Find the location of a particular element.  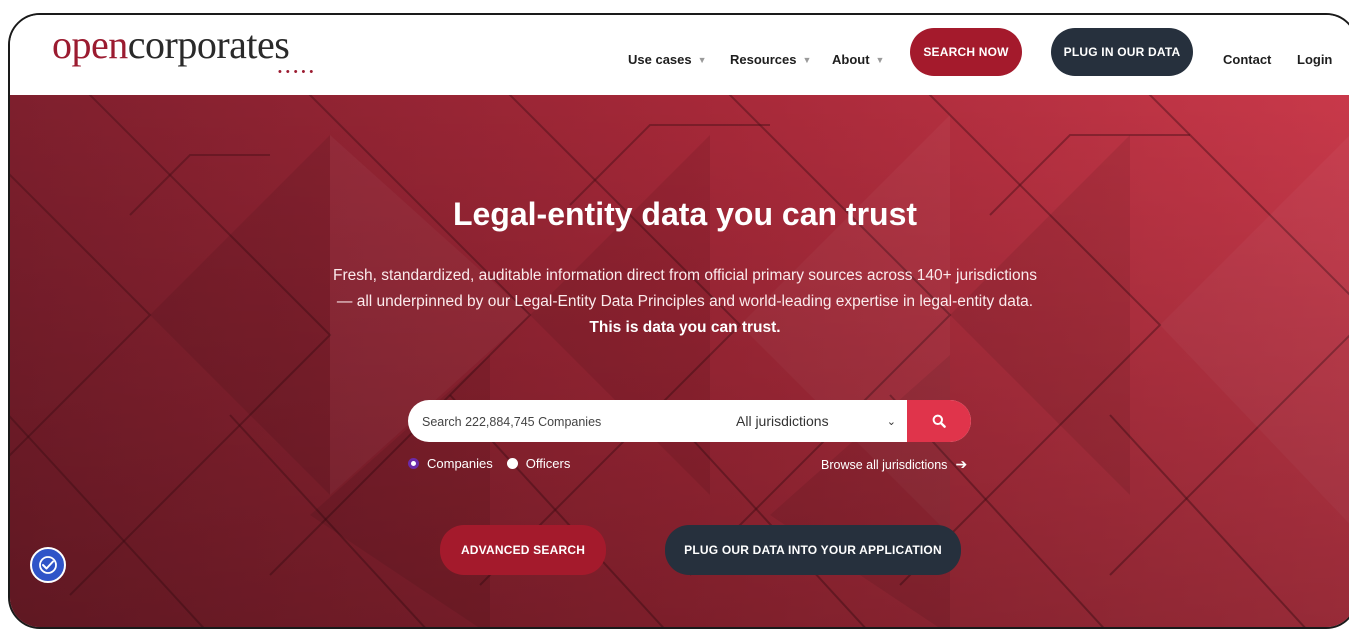

arrow-right-icon: ➔ is located at coordinates (961, 464).